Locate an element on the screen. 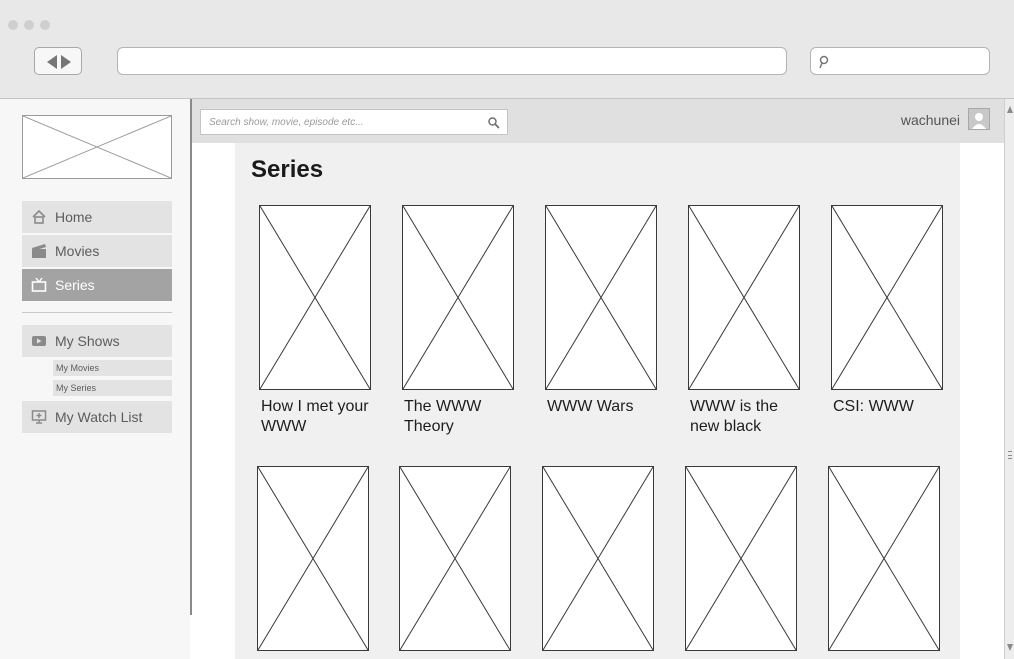 This screenshot has width=1014, height=659. sidebar-item-movies: Movies is located at coordinates (97, 251).